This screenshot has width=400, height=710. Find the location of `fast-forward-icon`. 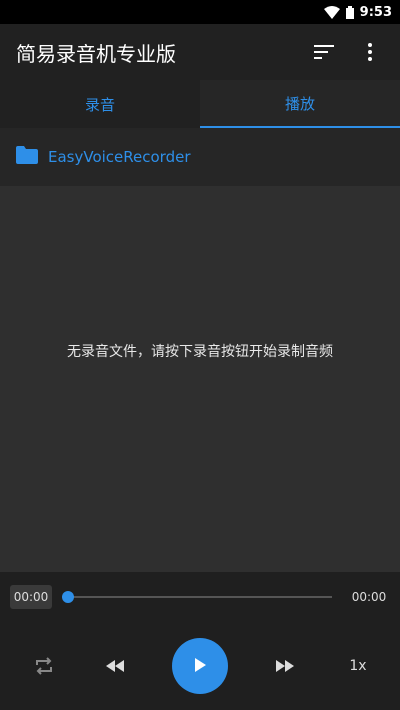

fast-forward-icon is located at coordinates (285, 666).